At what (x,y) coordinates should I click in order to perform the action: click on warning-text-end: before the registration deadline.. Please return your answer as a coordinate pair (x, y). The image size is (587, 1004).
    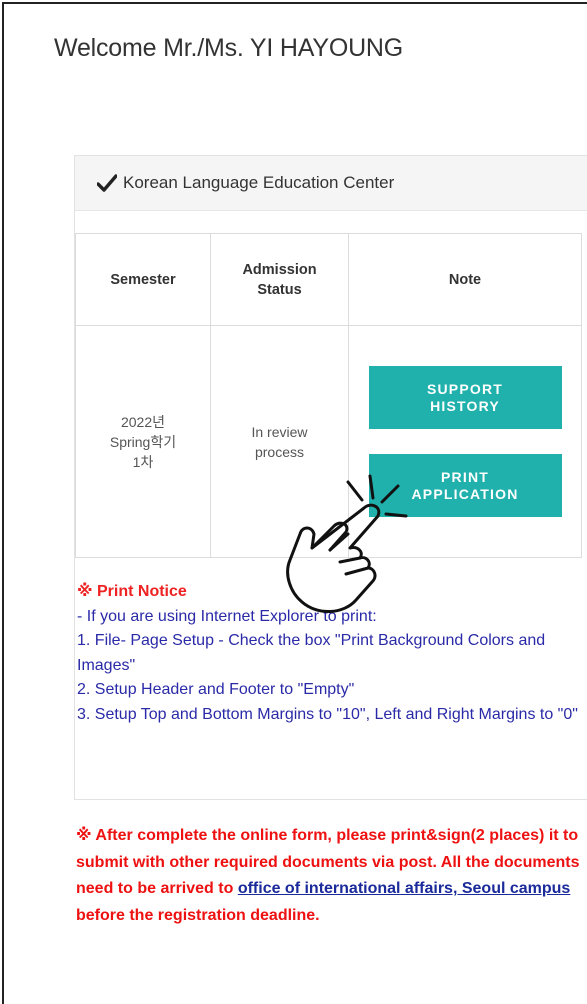
    Looking at the image, I should click on (198, 915).